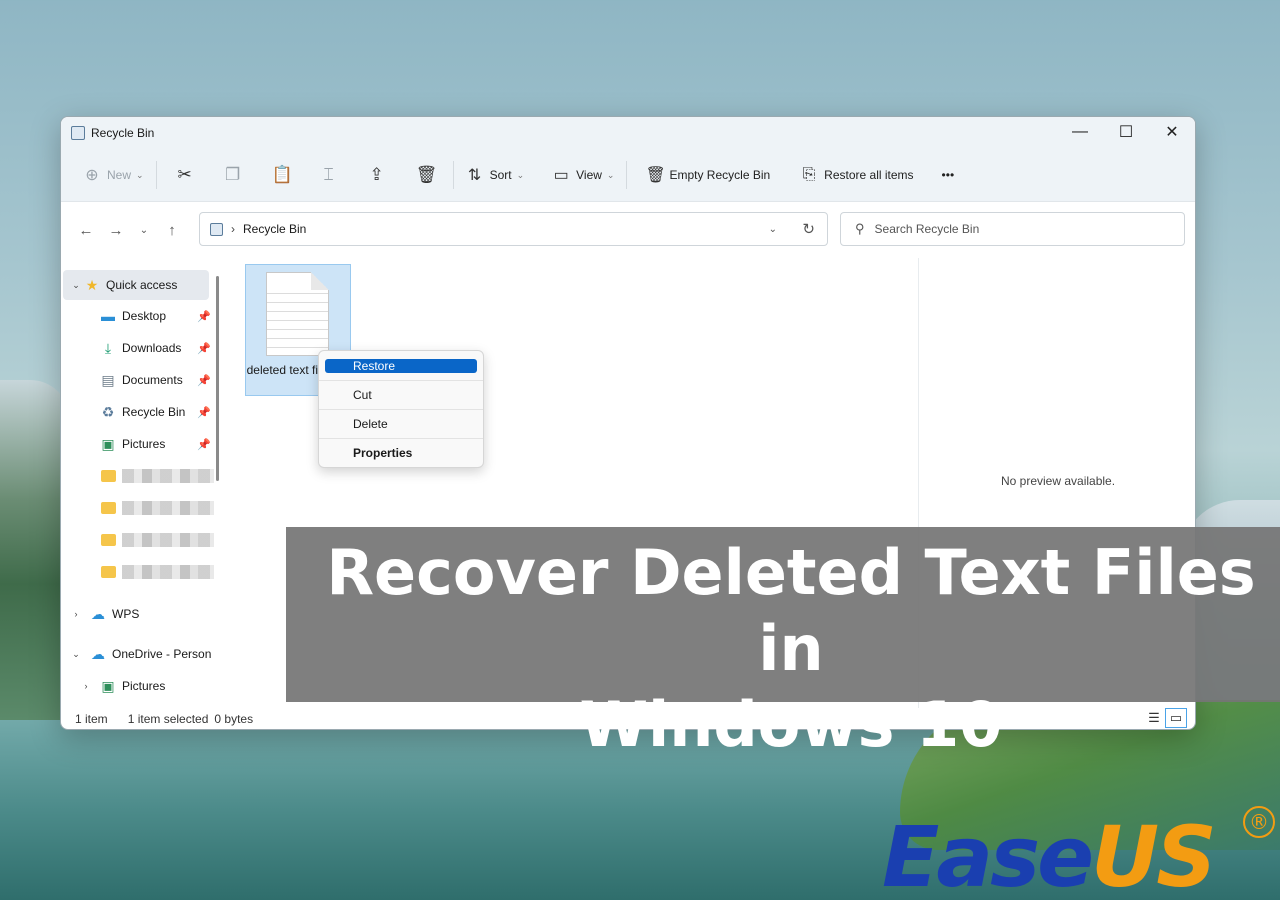  Describe the element at coordinates (401, 424) in the screenshot. I see `menu-item-delete: Delete` at that location.